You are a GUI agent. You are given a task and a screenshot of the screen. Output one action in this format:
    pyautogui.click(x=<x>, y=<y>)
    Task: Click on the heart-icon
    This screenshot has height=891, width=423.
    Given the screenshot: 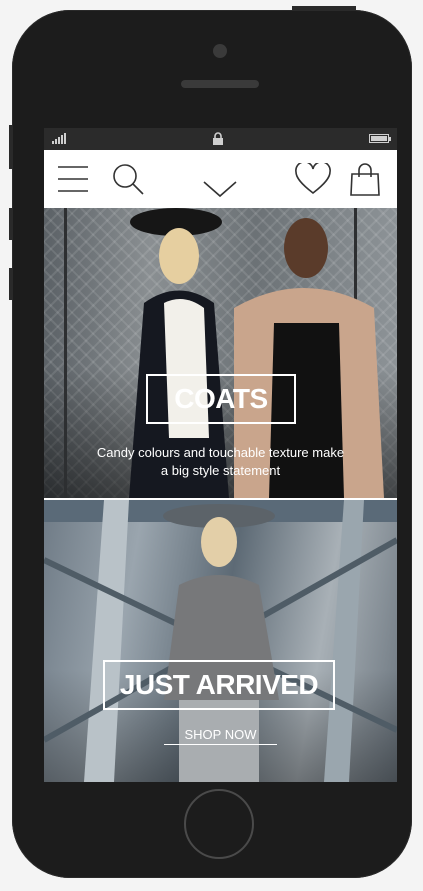 What is the action you would take?
    pyautogui.click(x=313, y=179)
    